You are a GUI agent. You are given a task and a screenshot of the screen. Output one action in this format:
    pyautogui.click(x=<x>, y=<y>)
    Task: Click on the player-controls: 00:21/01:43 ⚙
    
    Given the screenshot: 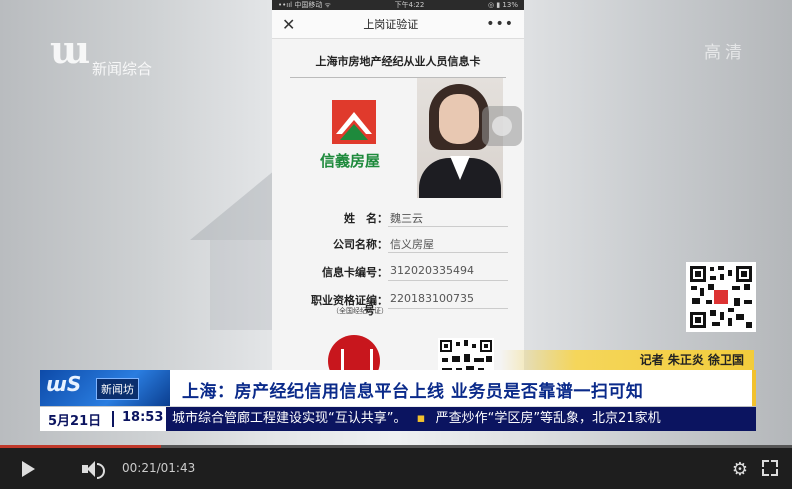 What is the action you would take?
    pyautogui.click(x=396, y=467)
    